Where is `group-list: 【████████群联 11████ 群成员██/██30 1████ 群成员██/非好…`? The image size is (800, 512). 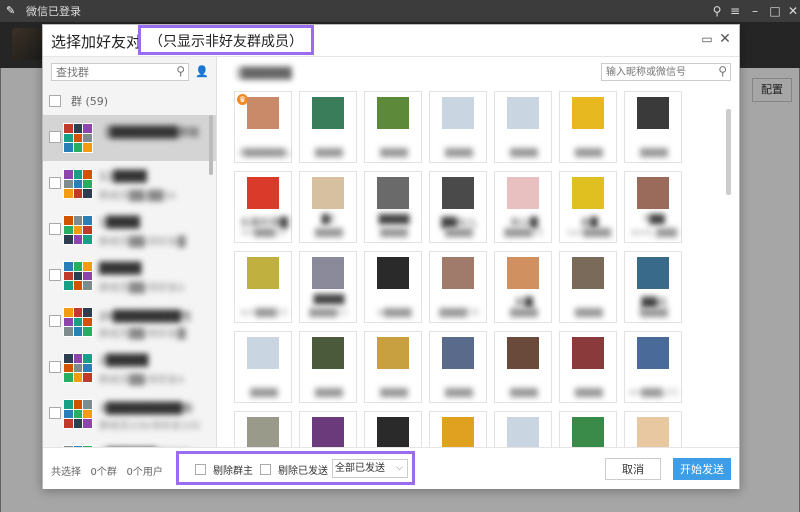 group-list: 【████████群联 11████ 群成员██/██30 1████ 群成员██/非好… is located at coordinates (129, 281).